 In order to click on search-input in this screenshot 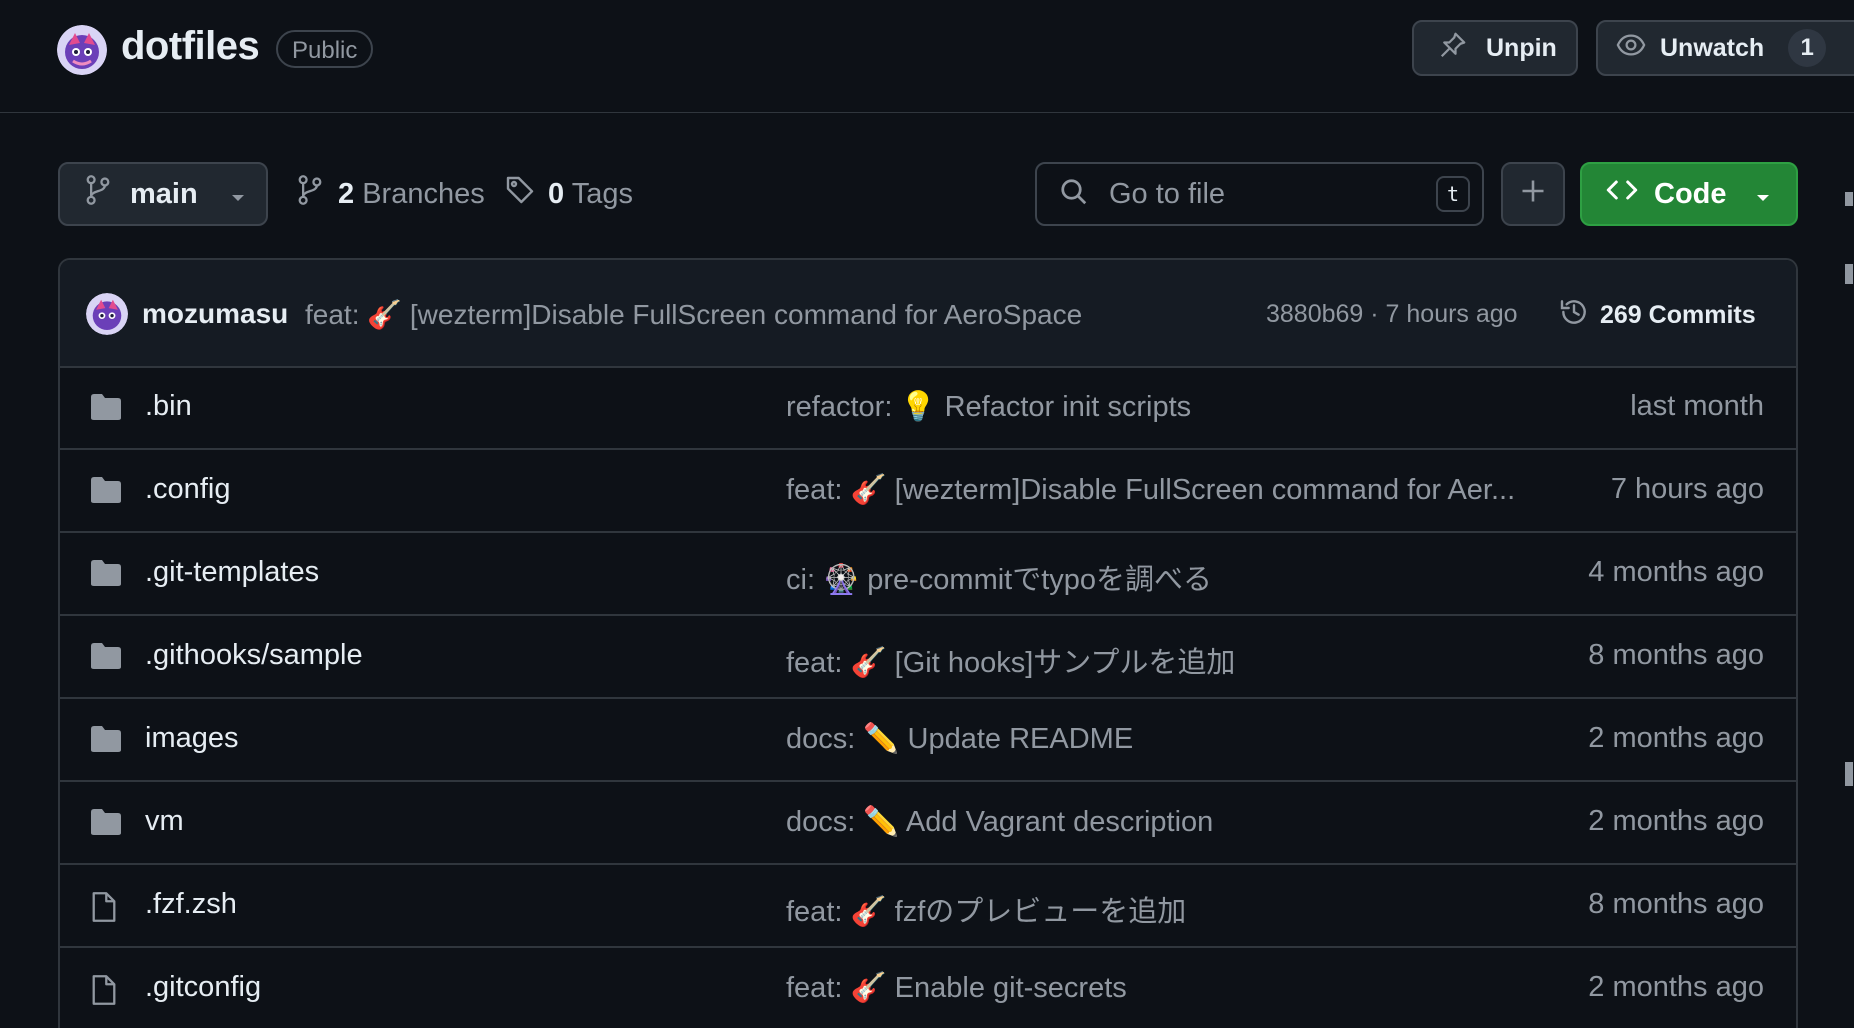, I will do `click(1269, 194)`.